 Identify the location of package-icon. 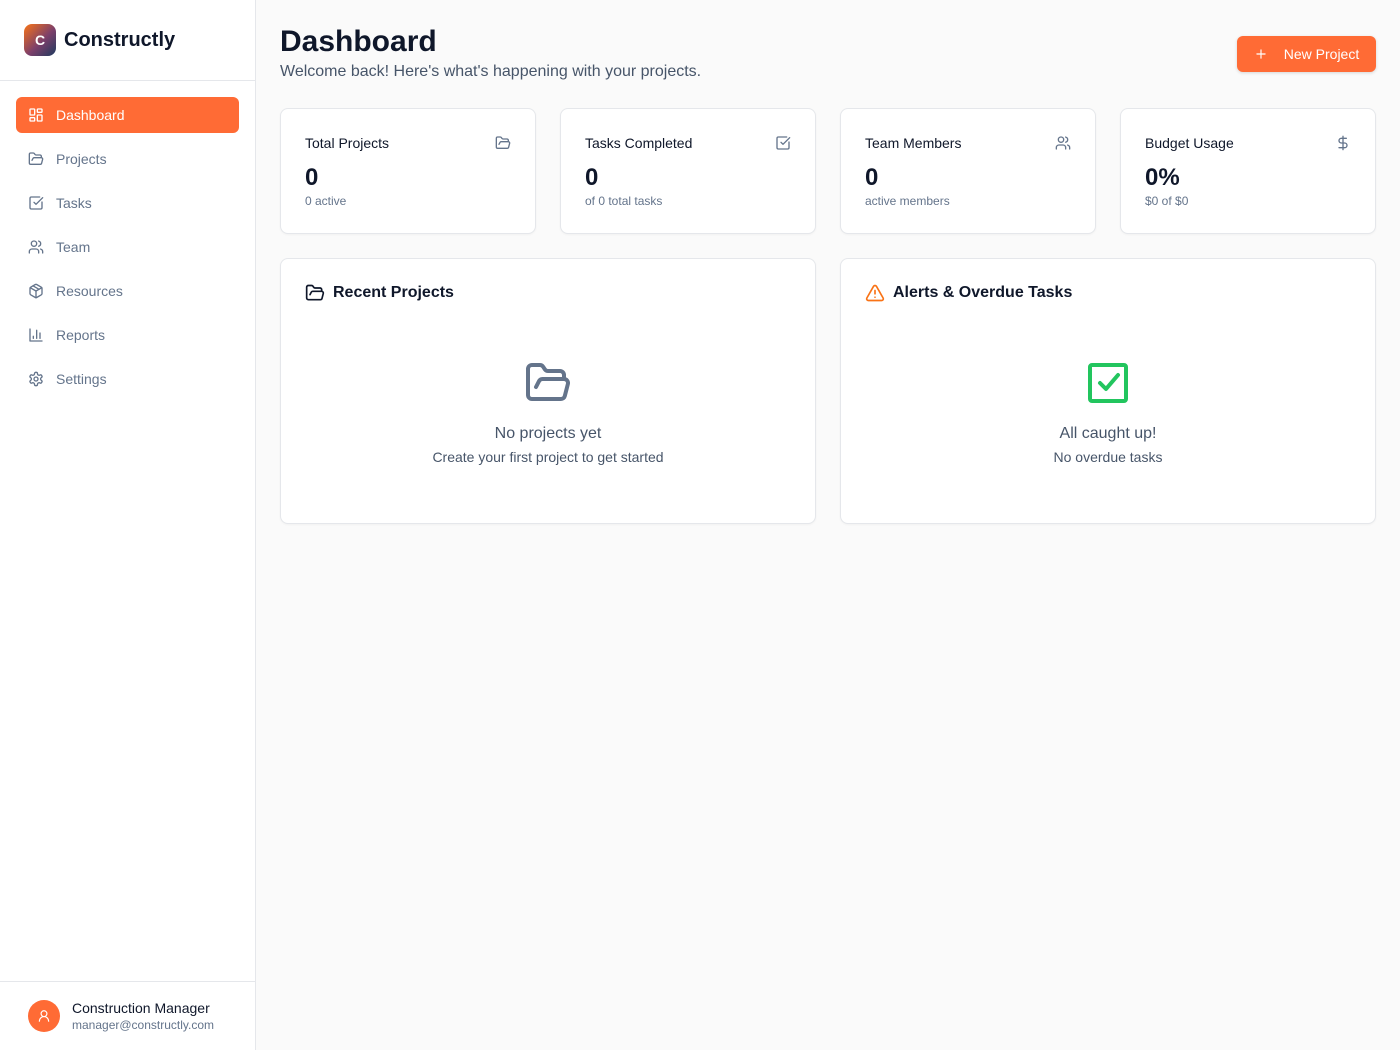
(36, 291).